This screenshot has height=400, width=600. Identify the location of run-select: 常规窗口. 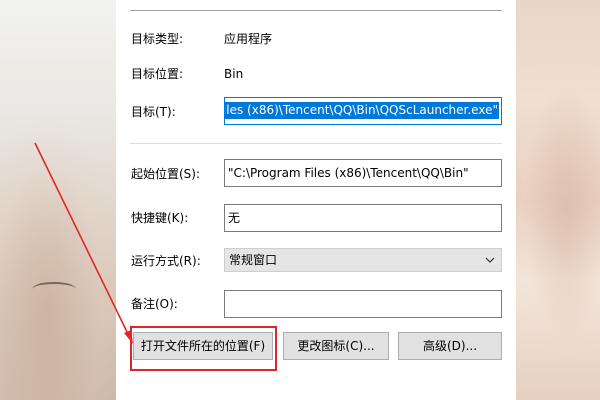
(363, 260).